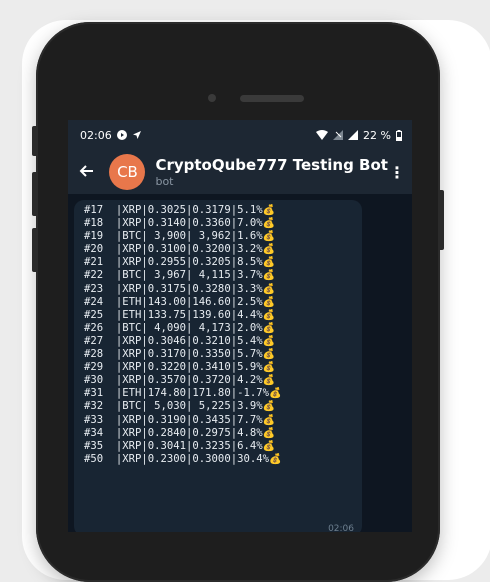  I want to click on chat-header: CB CryptoQube777 Testing Bot bot ⋮, so click(240, 172).